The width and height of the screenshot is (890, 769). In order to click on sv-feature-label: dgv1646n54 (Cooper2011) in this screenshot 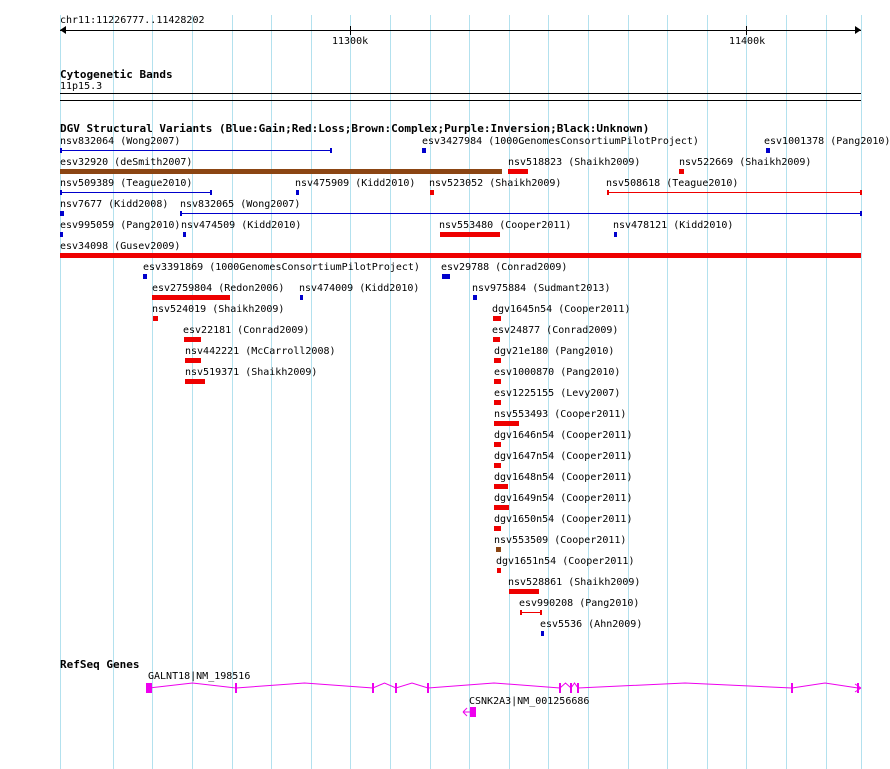, I will do `click(563, 436)`.